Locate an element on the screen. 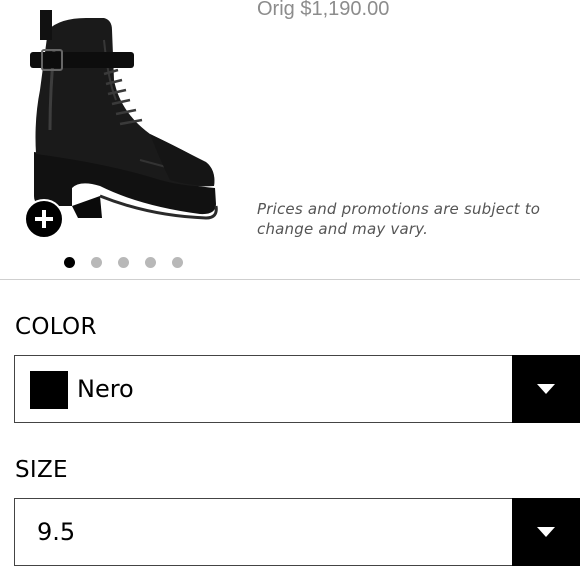 The image size is (580, 580). add-to-bag-button is located at coordinates (44, 219).